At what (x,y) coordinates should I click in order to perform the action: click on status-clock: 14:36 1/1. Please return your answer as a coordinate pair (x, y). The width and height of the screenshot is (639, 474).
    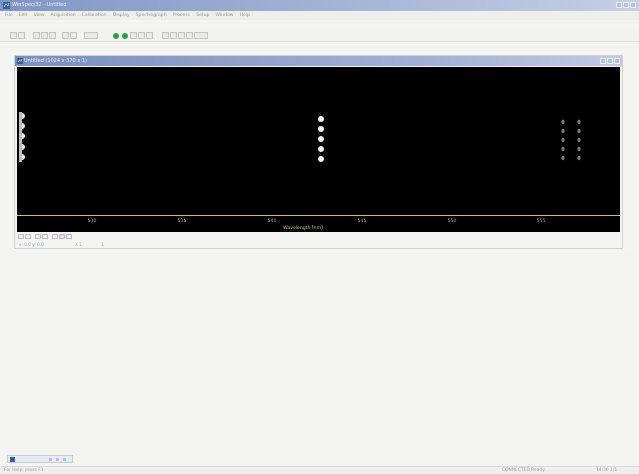
    Looking at the image, I should click on (607, 470).